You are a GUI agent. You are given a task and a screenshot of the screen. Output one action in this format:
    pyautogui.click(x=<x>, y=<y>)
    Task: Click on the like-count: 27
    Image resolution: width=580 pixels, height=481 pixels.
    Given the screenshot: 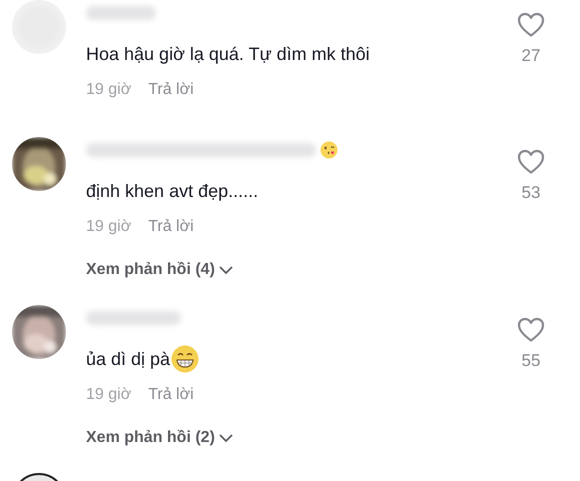 What is the action you would take?
    pyautogui.click(x=531, y=56)
    